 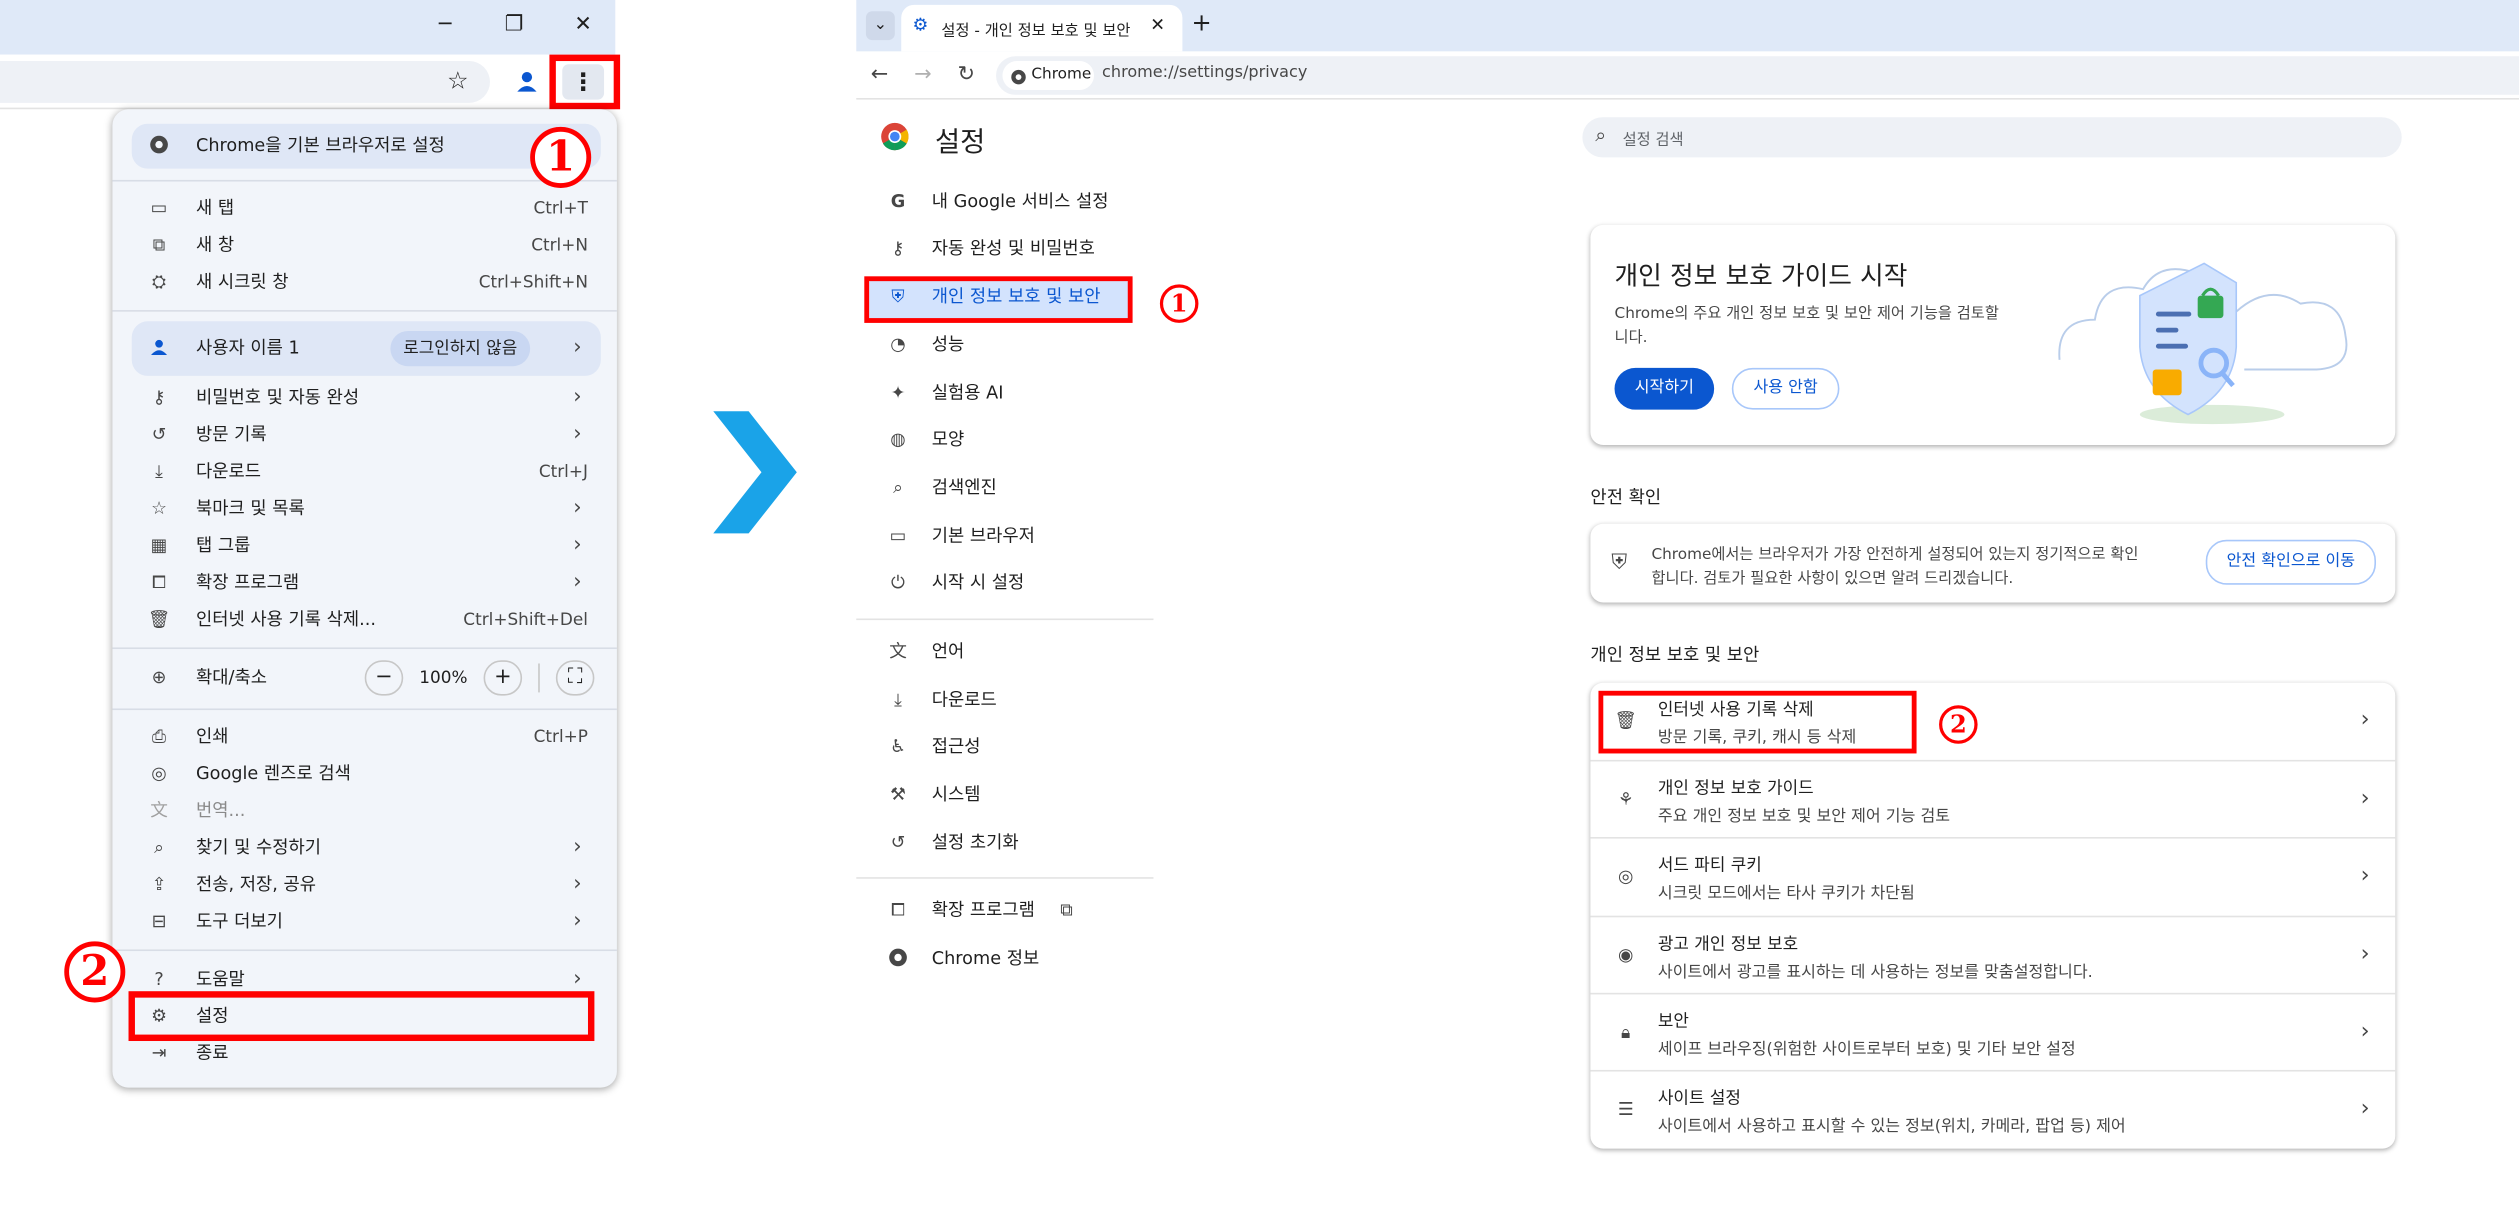 I want to click on minimize-button: ─, so click(x=445, y=26).